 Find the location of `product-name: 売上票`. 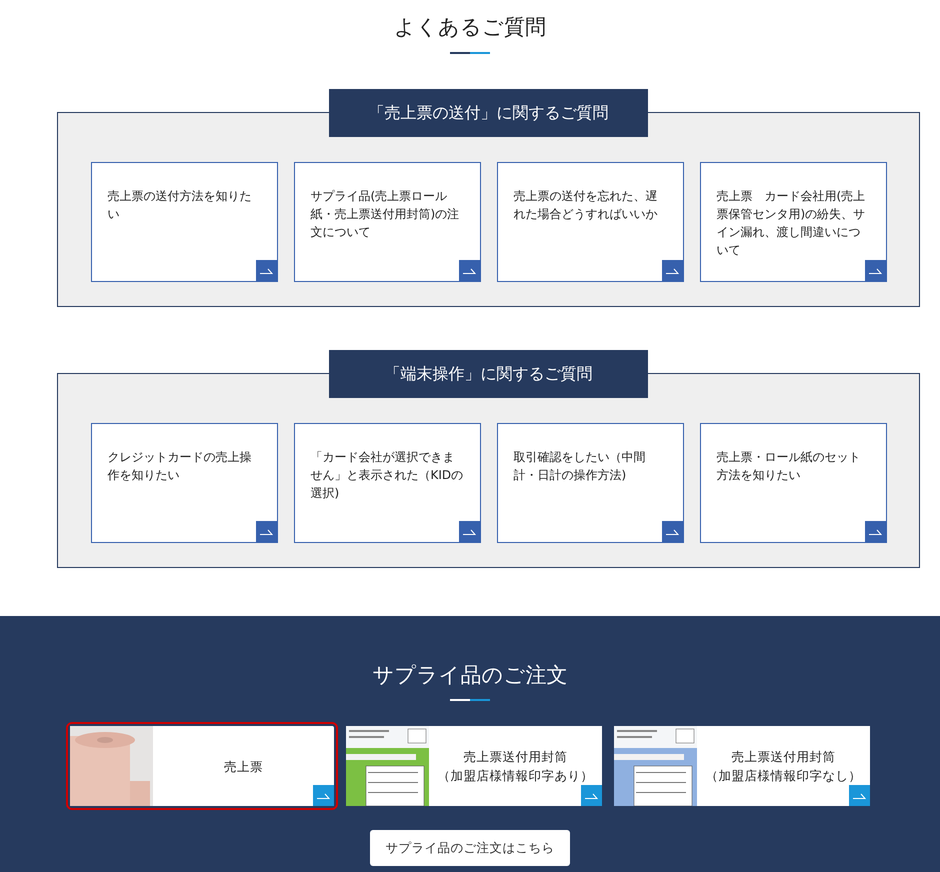

product-name: 売上票 is located at coordinates (243, 767).